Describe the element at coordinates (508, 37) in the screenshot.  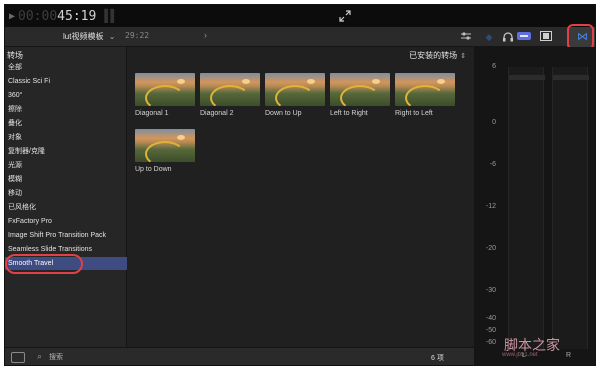
I see `headphones-icon` at that location.